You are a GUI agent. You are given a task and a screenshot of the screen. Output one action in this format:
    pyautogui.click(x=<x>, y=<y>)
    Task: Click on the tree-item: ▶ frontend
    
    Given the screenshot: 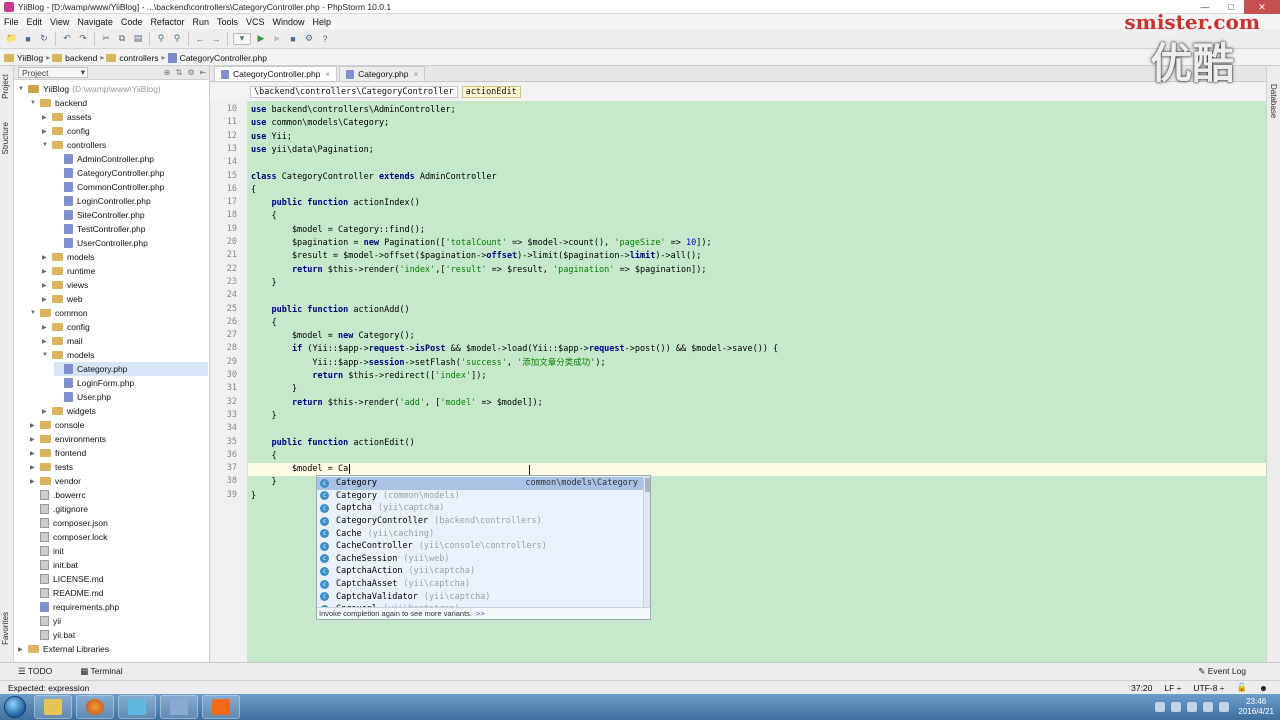 What is the action you would take?
    pyautogui.click(x=119, y=453)
    